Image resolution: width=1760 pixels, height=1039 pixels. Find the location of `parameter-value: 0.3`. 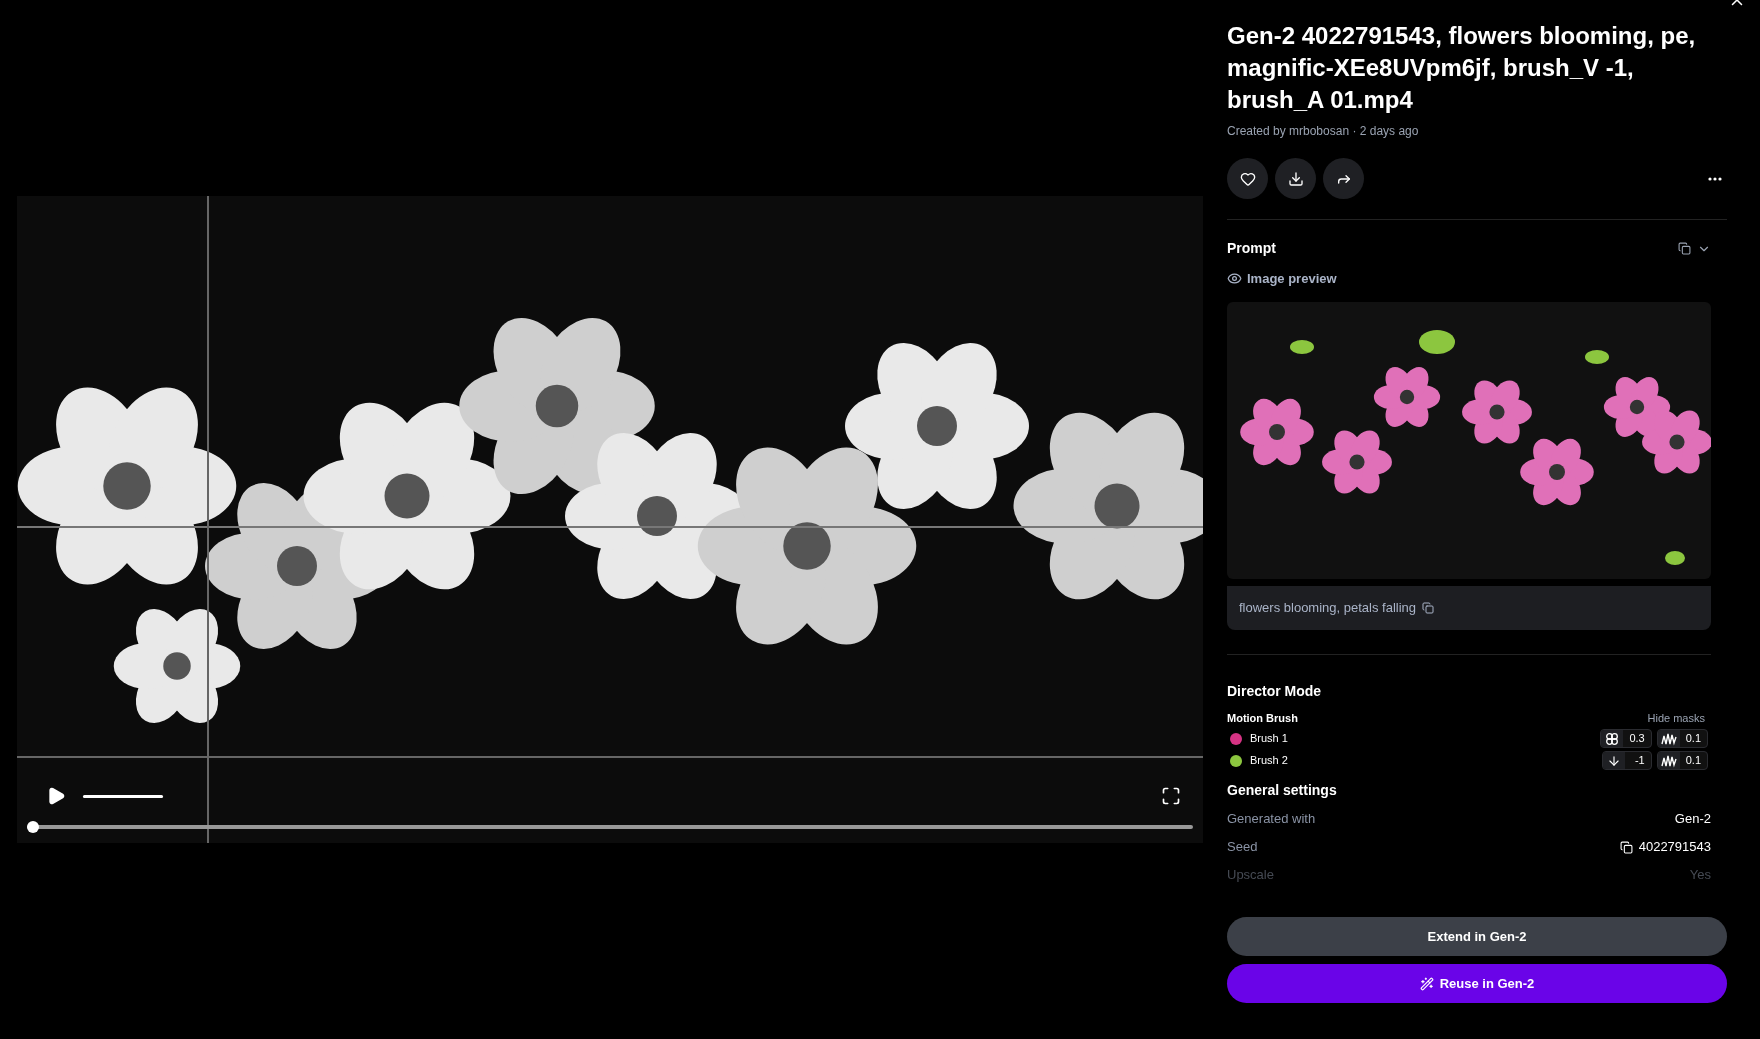

parameter-value: 0.3 is located at coordinates (1637, 739).